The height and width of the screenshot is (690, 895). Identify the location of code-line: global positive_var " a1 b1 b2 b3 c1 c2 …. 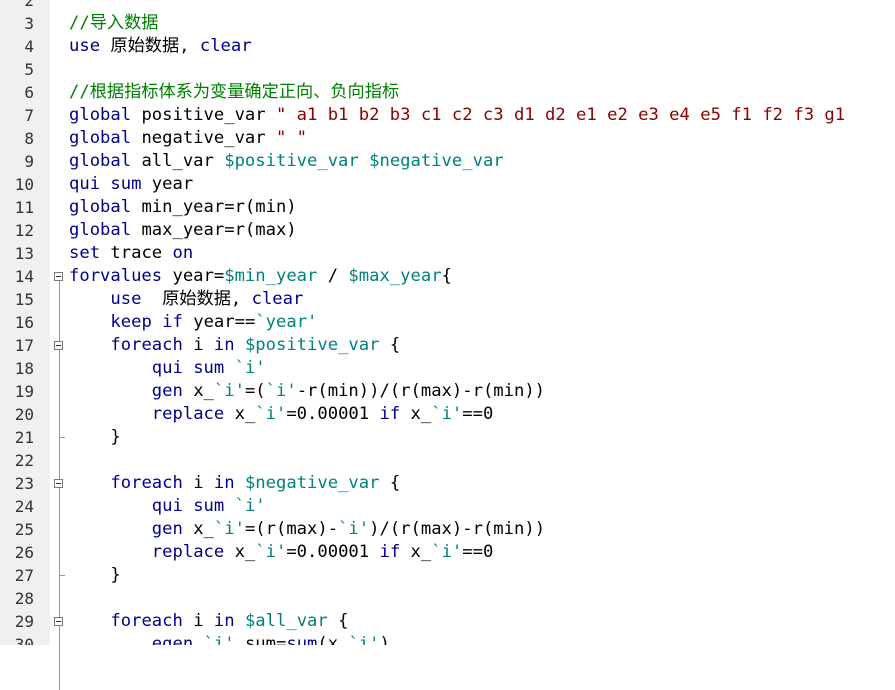
(457, 115).